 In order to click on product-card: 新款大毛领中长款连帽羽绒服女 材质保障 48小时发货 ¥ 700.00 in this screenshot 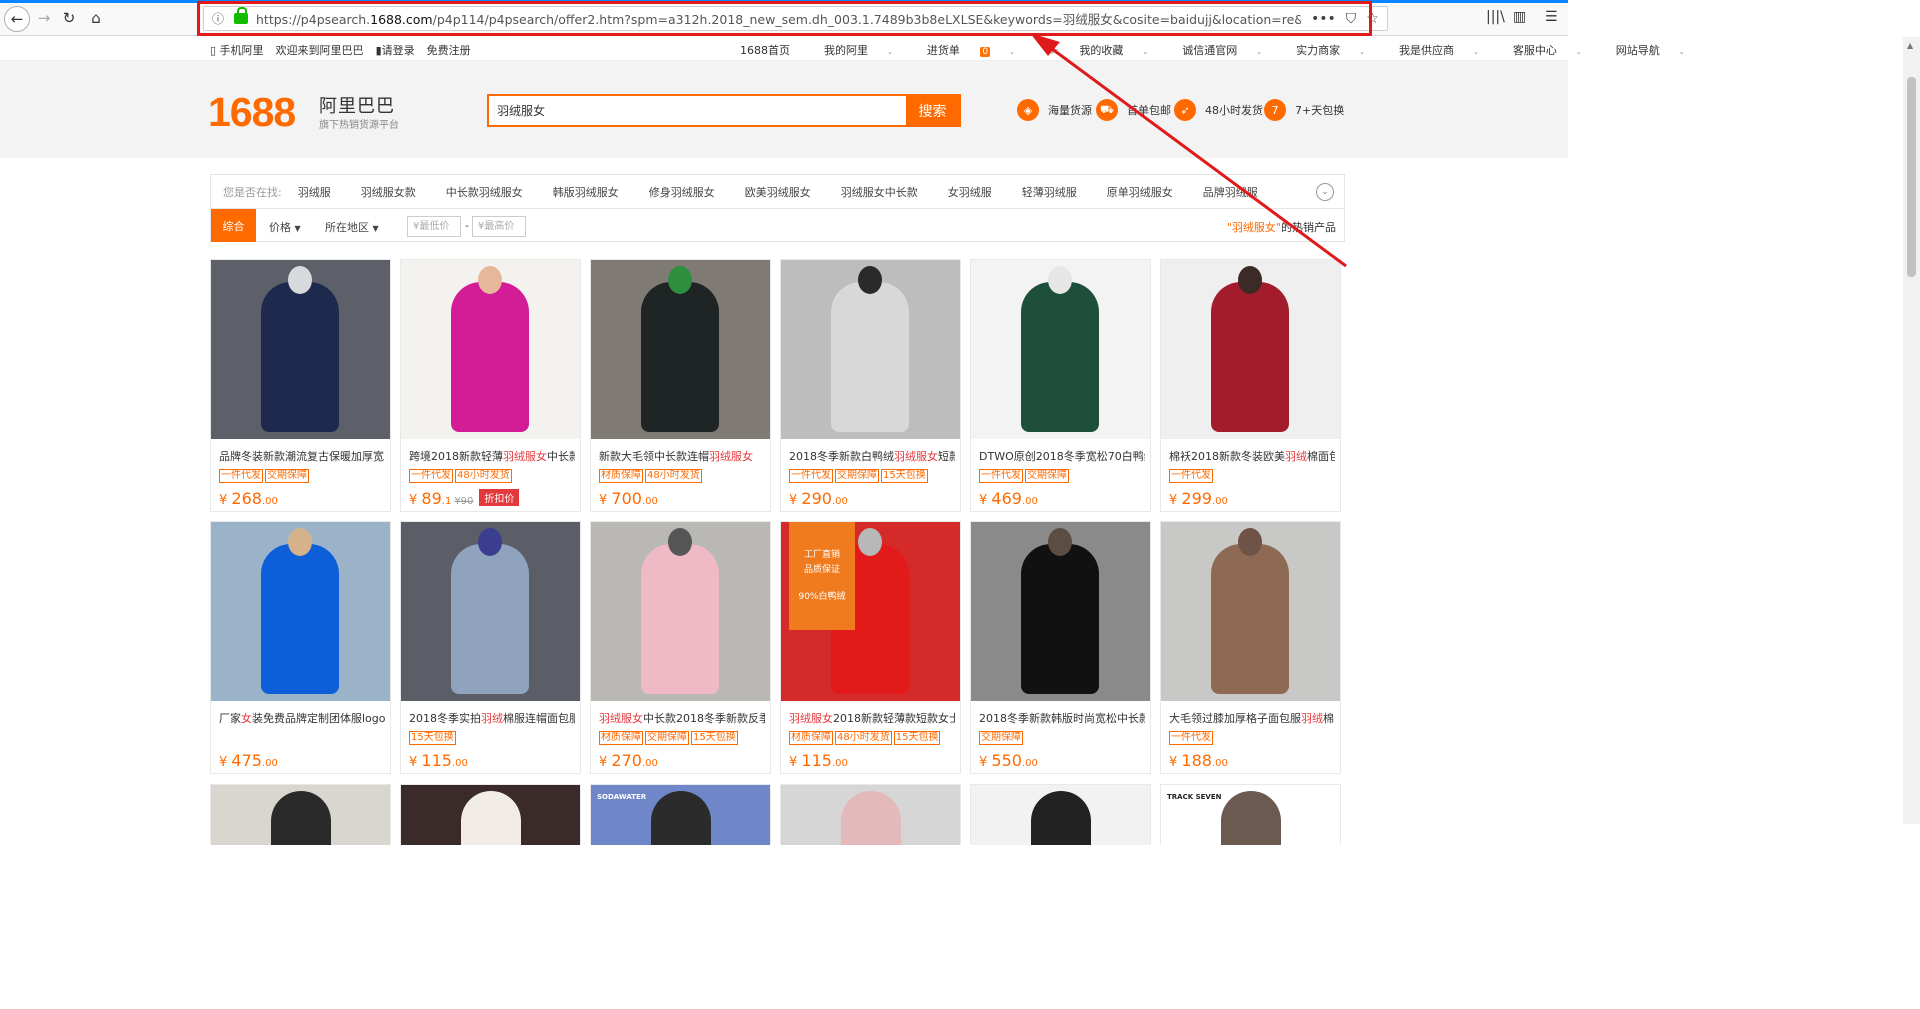, I will do `click(680, 385)`.